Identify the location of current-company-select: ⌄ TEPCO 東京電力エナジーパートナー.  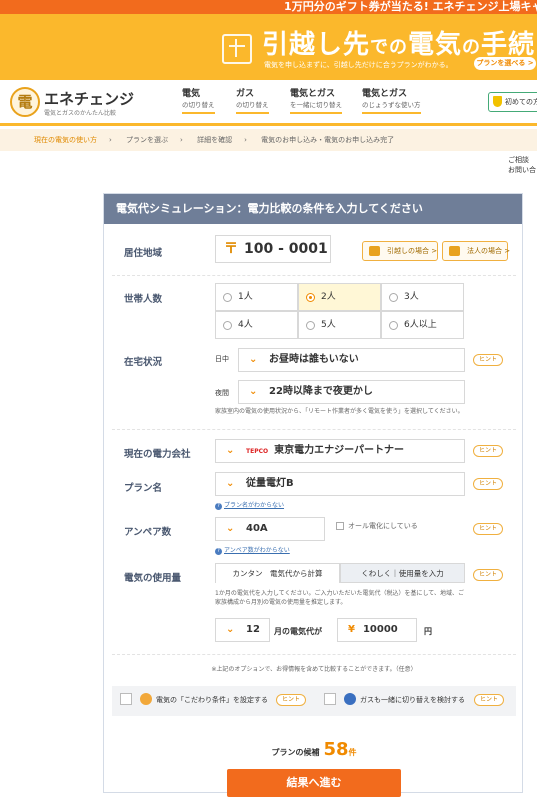
(340, 451).